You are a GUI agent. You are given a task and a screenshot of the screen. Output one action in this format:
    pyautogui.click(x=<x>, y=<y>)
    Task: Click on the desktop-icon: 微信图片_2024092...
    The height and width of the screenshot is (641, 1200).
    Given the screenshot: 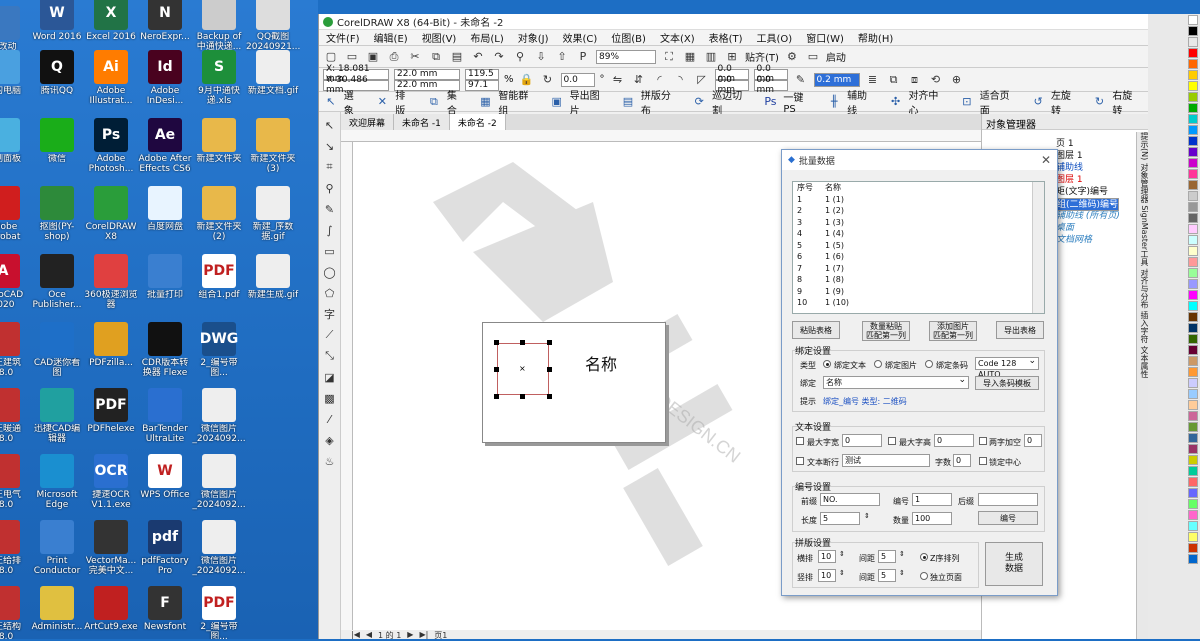 What is the action you would take?
    pyautogui.click(x=219, y=549)
    